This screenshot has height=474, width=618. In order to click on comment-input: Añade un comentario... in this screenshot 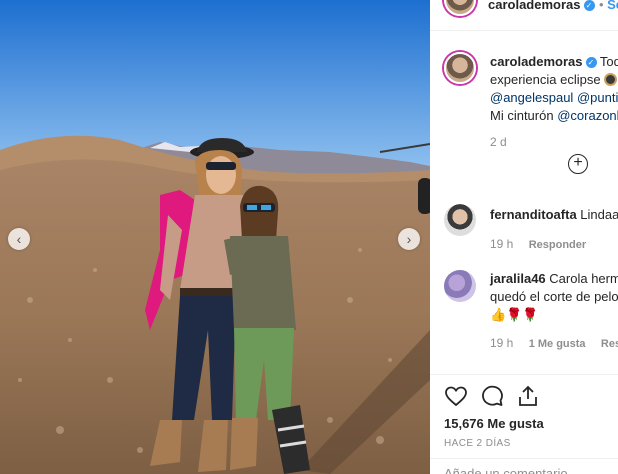, I will do `click(511, 470)`.